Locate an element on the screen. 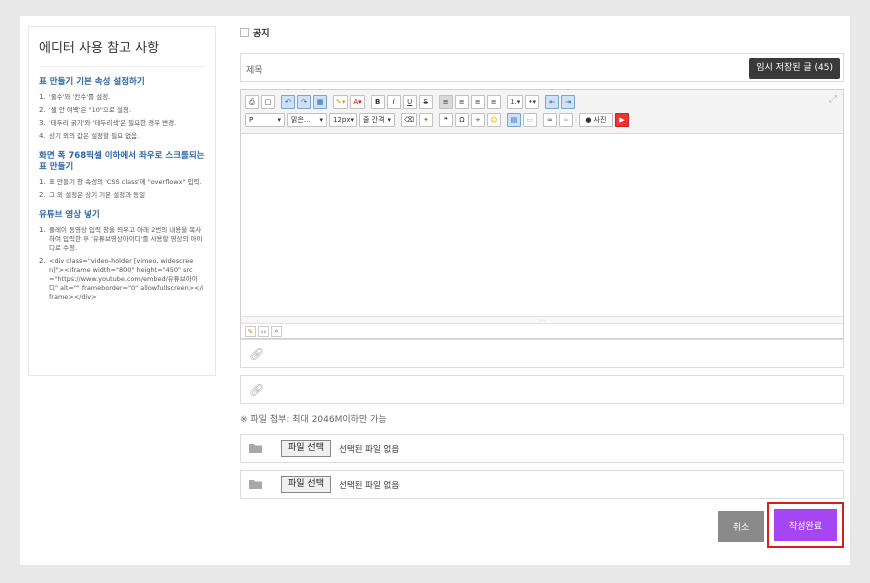  guide-heading: 표 만들기 기본 속성 설정하기 is located at coordinates (92, 82).